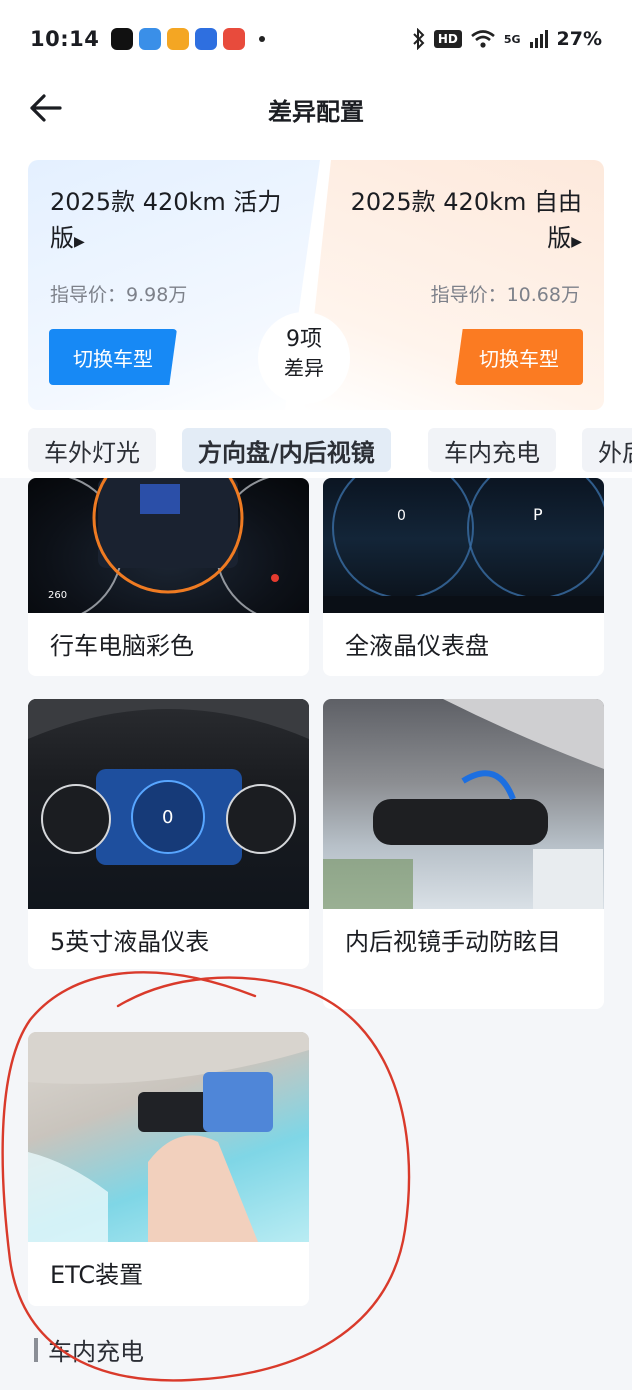 The image size is (632, 1390). I want to click on feature-label: 5英寸液晶仪表, so click(130, 942).